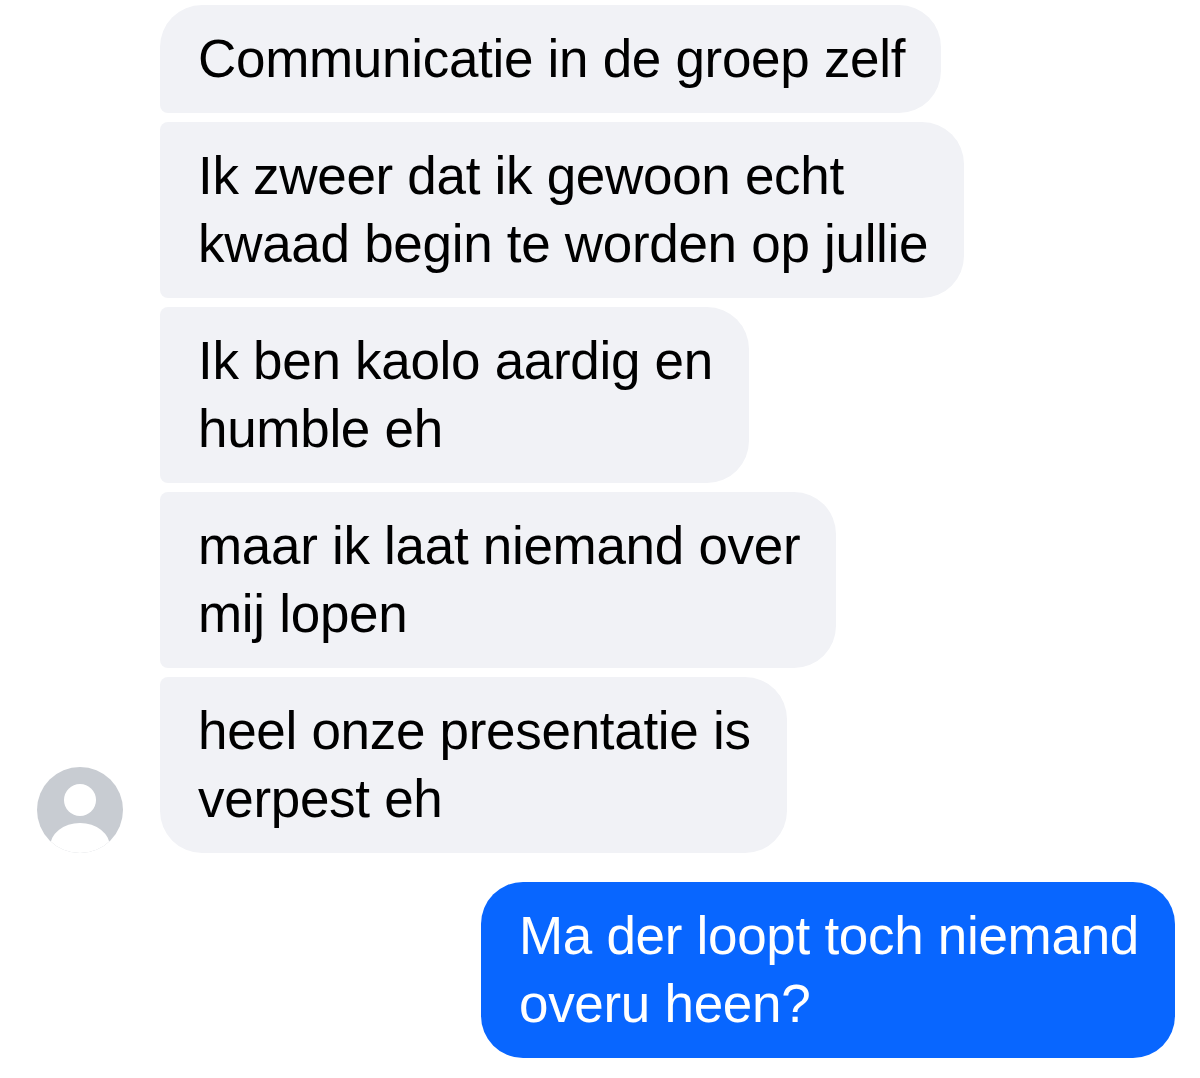  What do you see at coordinates (562, 210) in the screenshot?
I see `received-message: Ik zweer dat ik gewoon echt kwaad begin te worden op jullie` at bounding box center [562, 210].